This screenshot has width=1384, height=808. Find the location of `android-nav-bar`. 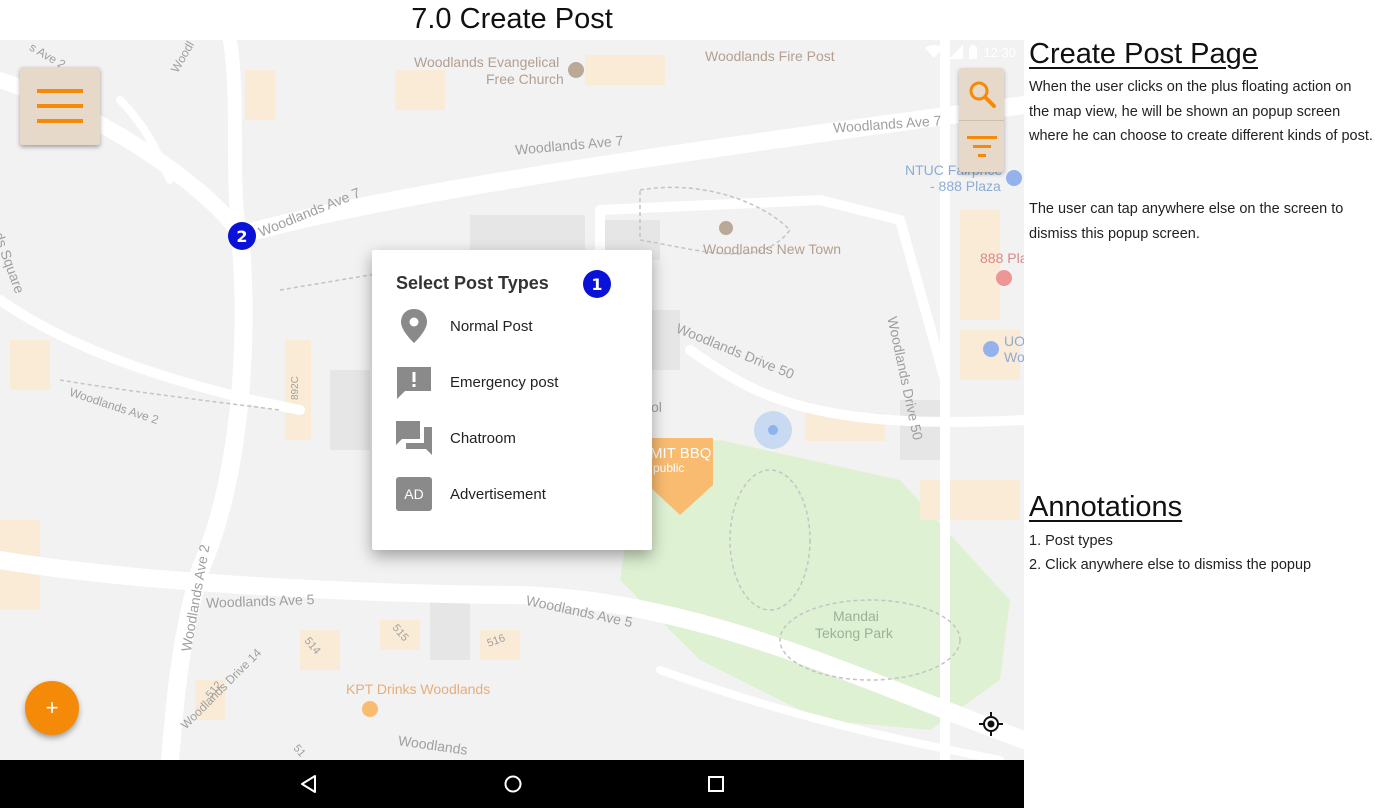

android-nav-bar is located at coordinates (512, 784).